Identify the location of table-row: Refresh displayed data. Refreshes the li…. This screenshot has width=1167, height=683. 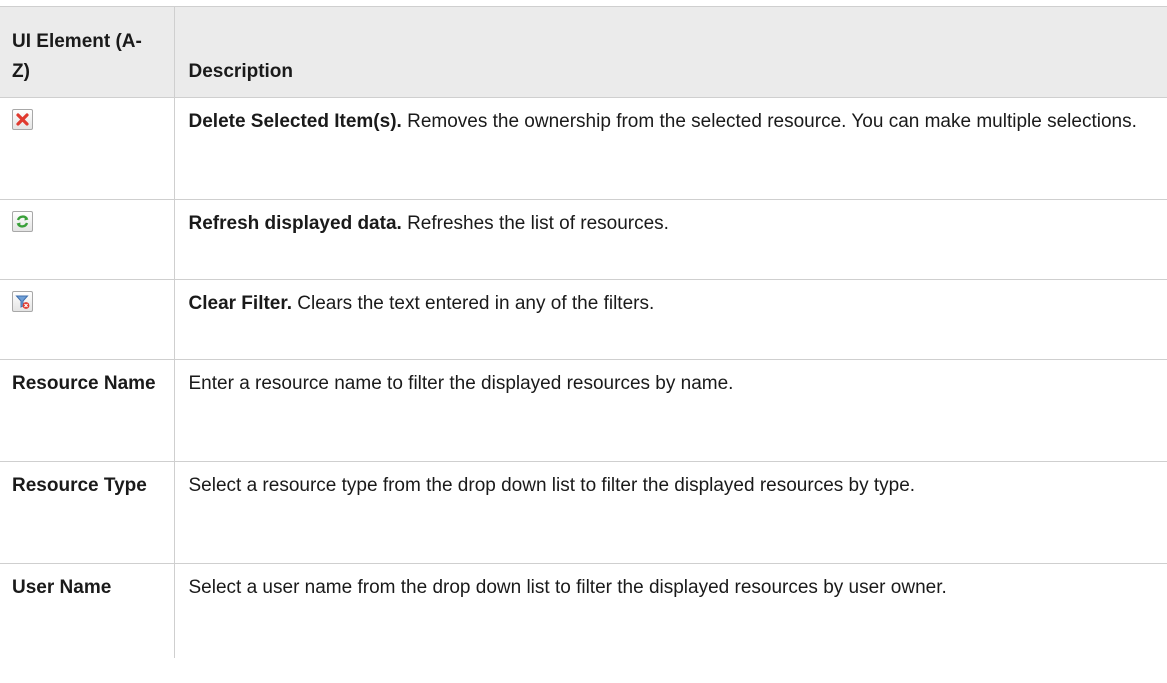
(583, 239).